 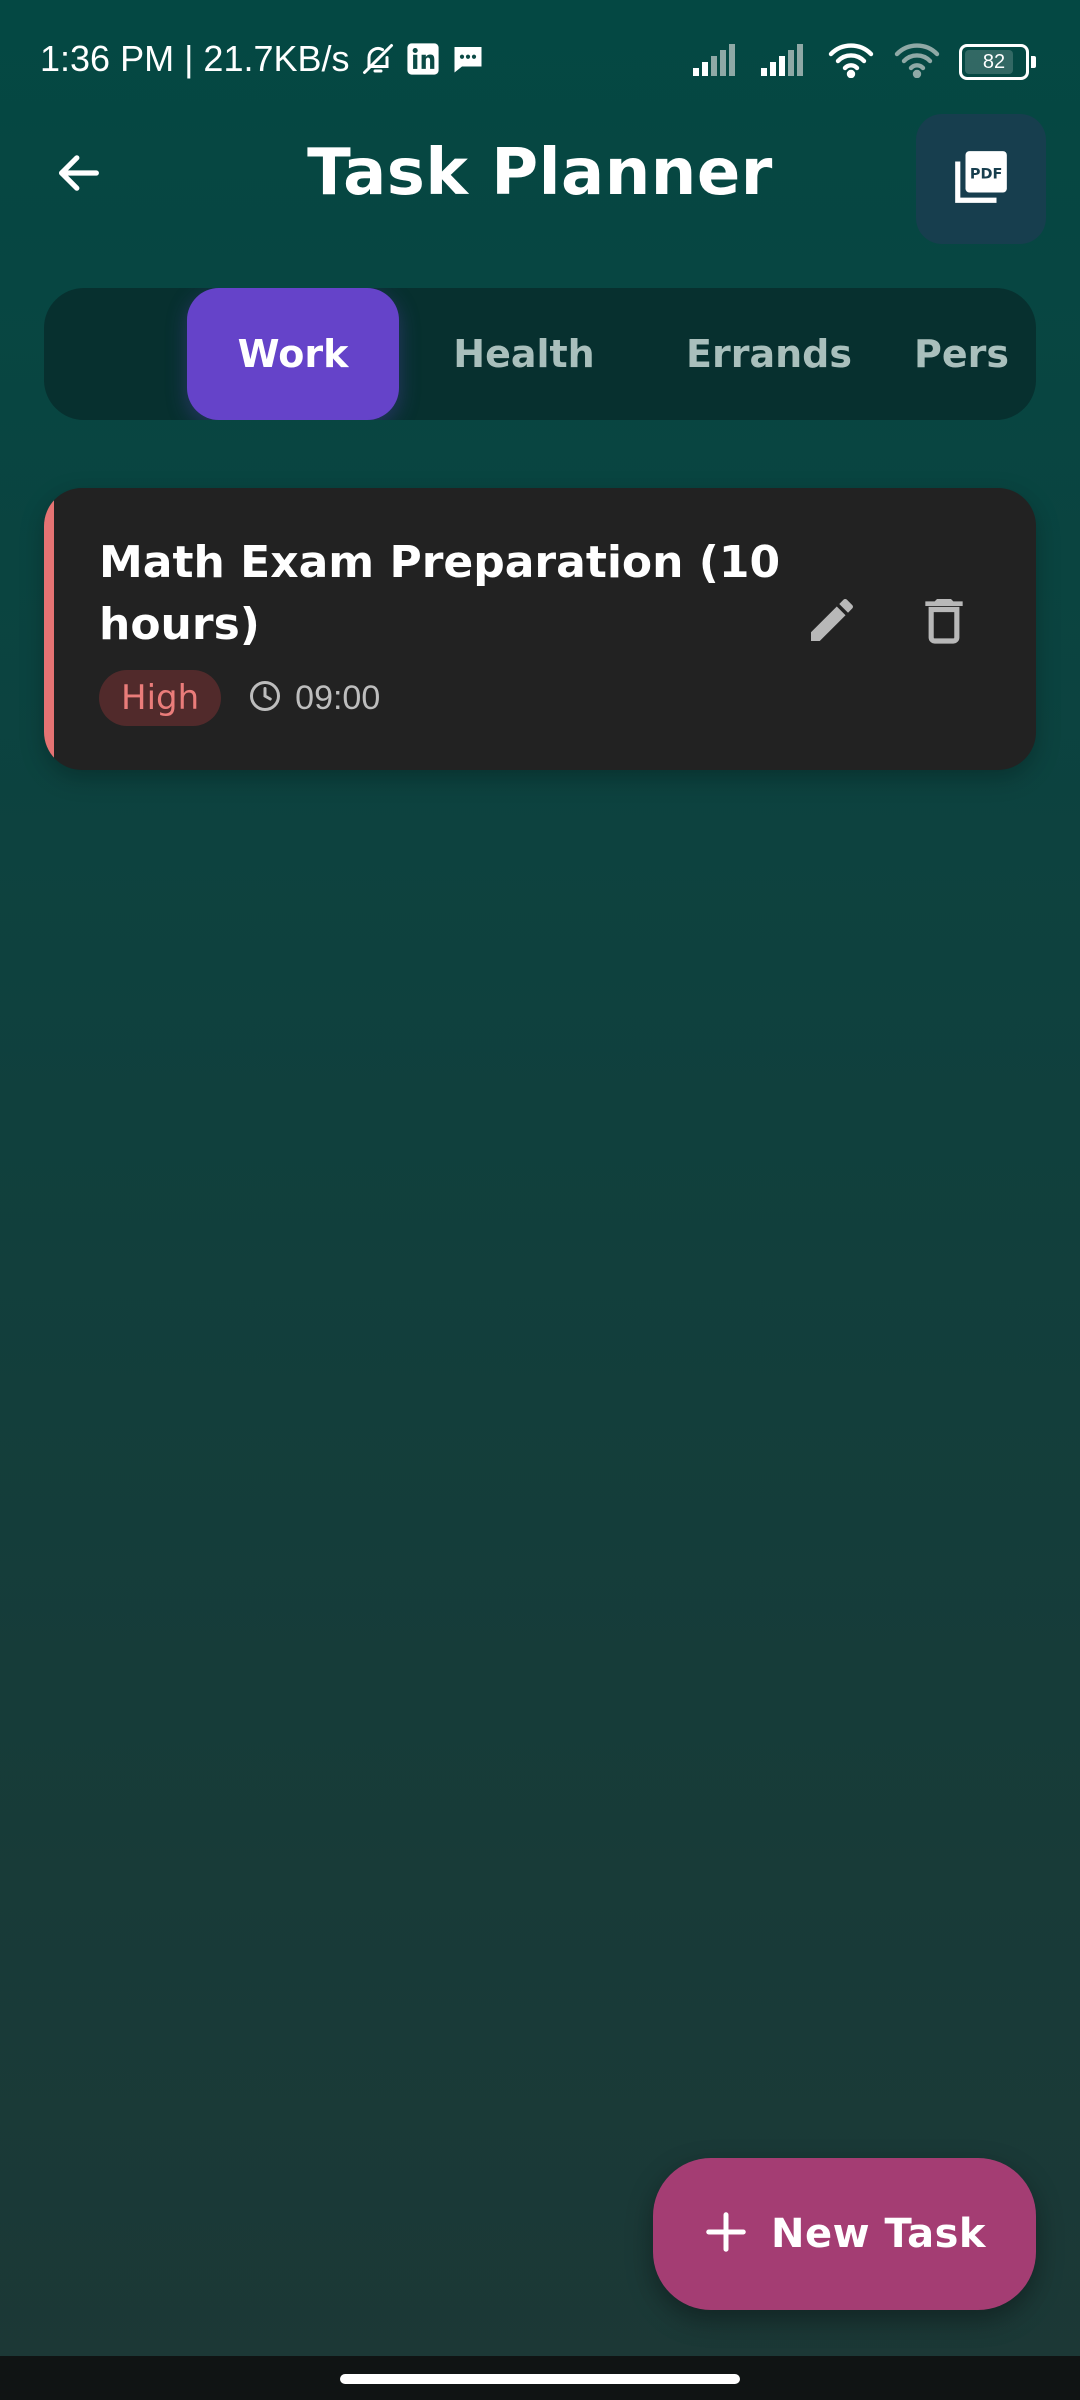 What do you see at coordinates (265, 698) in the screenshot?
I see `clock-icon` at bounding box center [265, 698].